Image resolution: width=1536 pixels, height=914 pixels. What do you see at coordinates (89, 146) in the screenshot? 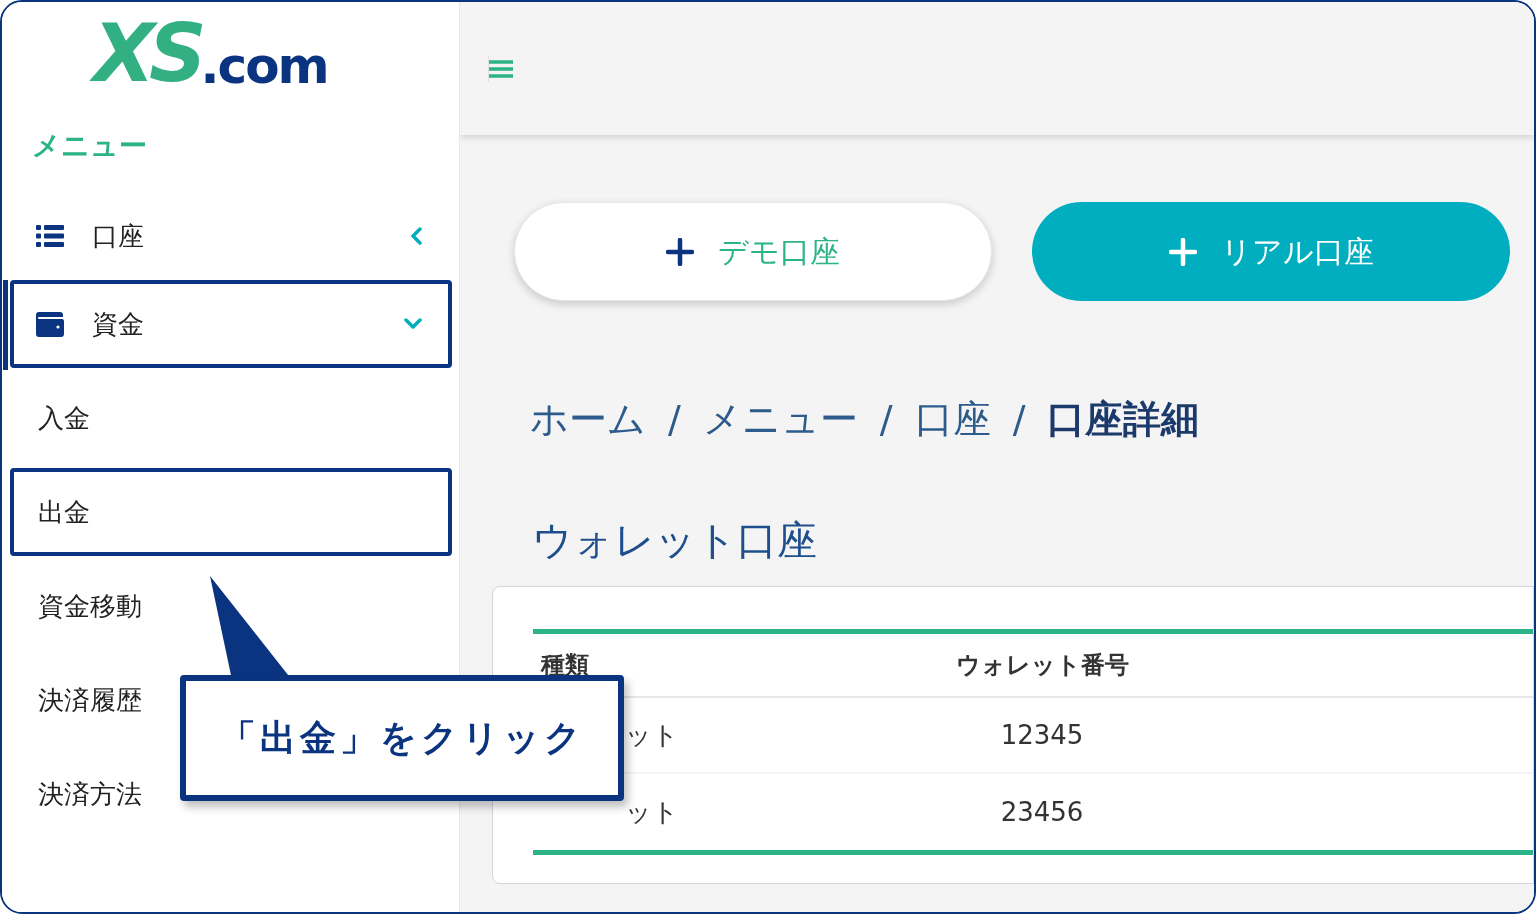
I see `menu-heading: メニュー` at bounding box center [89, 146].